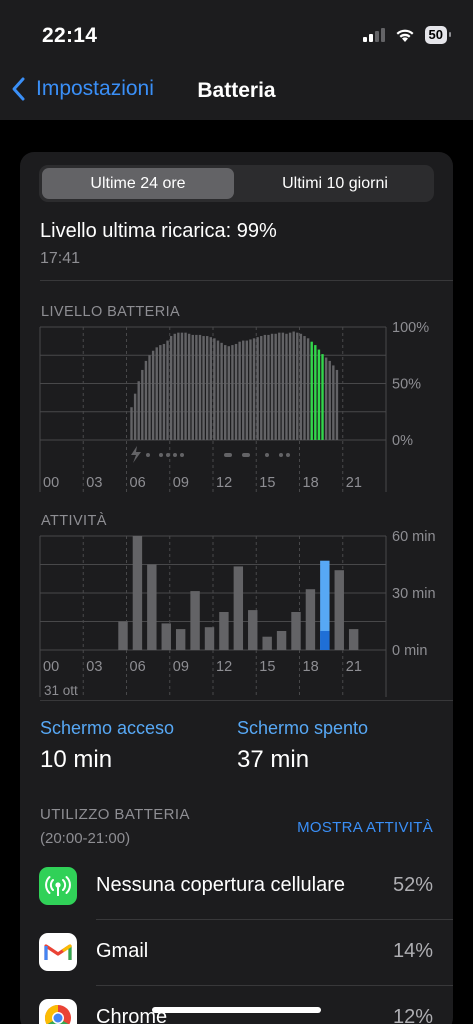 This screenshot has height=1024, width=473. Describe the element at coordinates (85, 838) in the screenshot. I see `battery-usage-range: (20:00-21:00)` at that location.